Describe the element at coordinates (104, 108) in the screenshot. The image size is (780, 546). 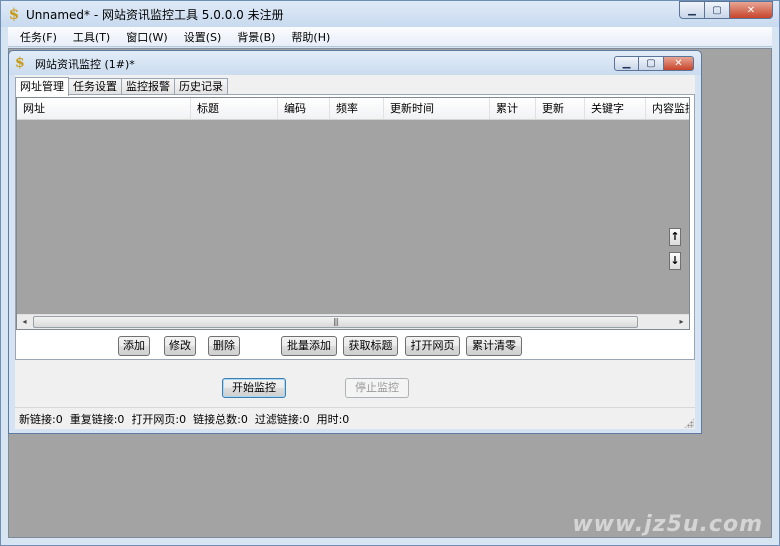
I see `column-header-url: 网址` at that location.